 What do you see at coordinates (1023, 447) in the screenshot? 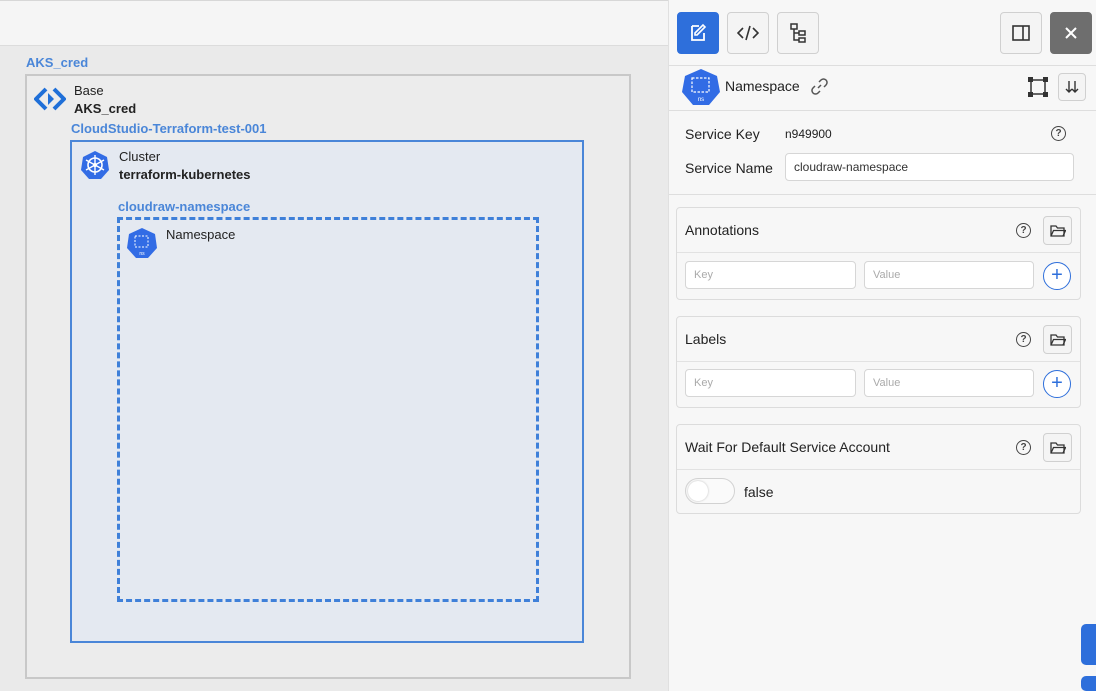
I see `wait-help-icon: ?` at bounding box center [1023, 447].